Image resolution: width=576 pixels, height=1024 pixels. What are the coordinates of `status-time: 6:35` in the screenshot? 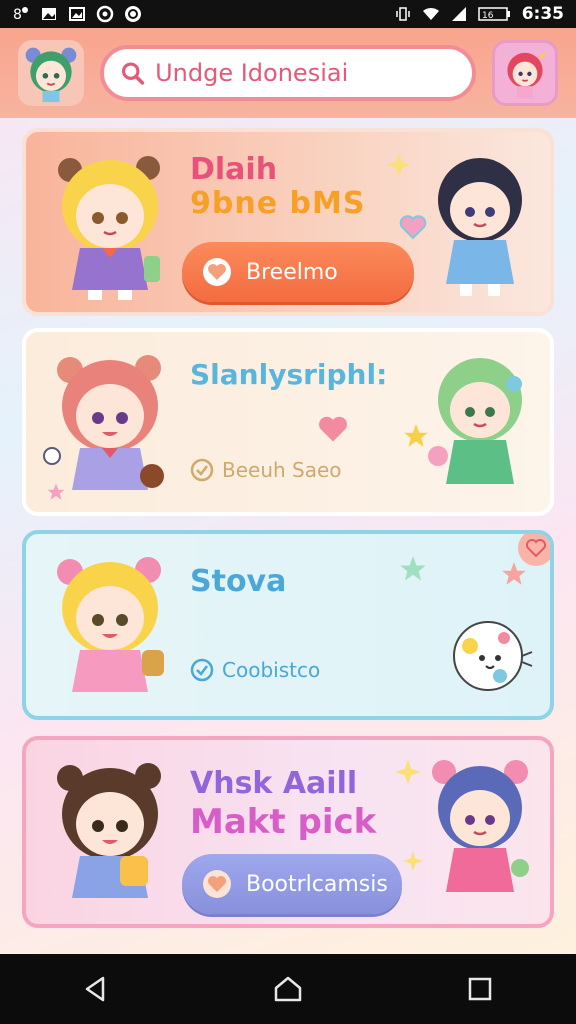 It's located at (542, 14).